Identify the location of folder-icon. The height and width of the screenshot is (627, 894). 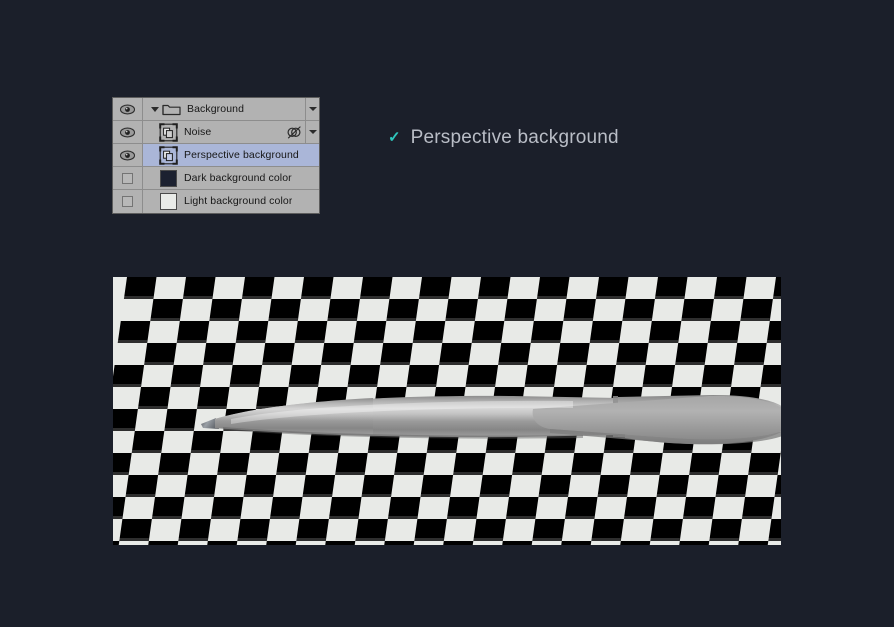
(171, 109).